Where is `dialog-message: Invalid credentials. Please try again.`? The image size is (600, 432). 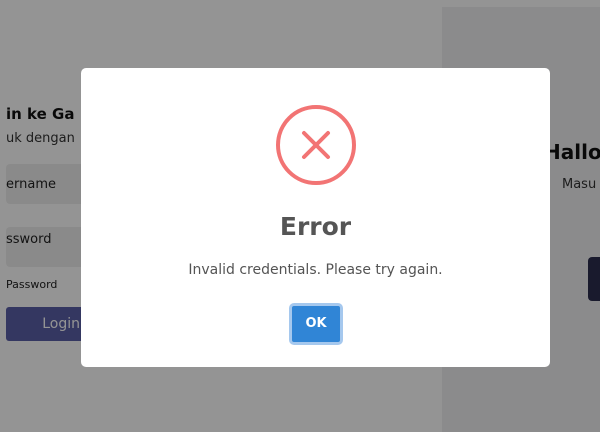
dialog-message: Invalid credentials. Please try again. is located at coordinates (315, 270).